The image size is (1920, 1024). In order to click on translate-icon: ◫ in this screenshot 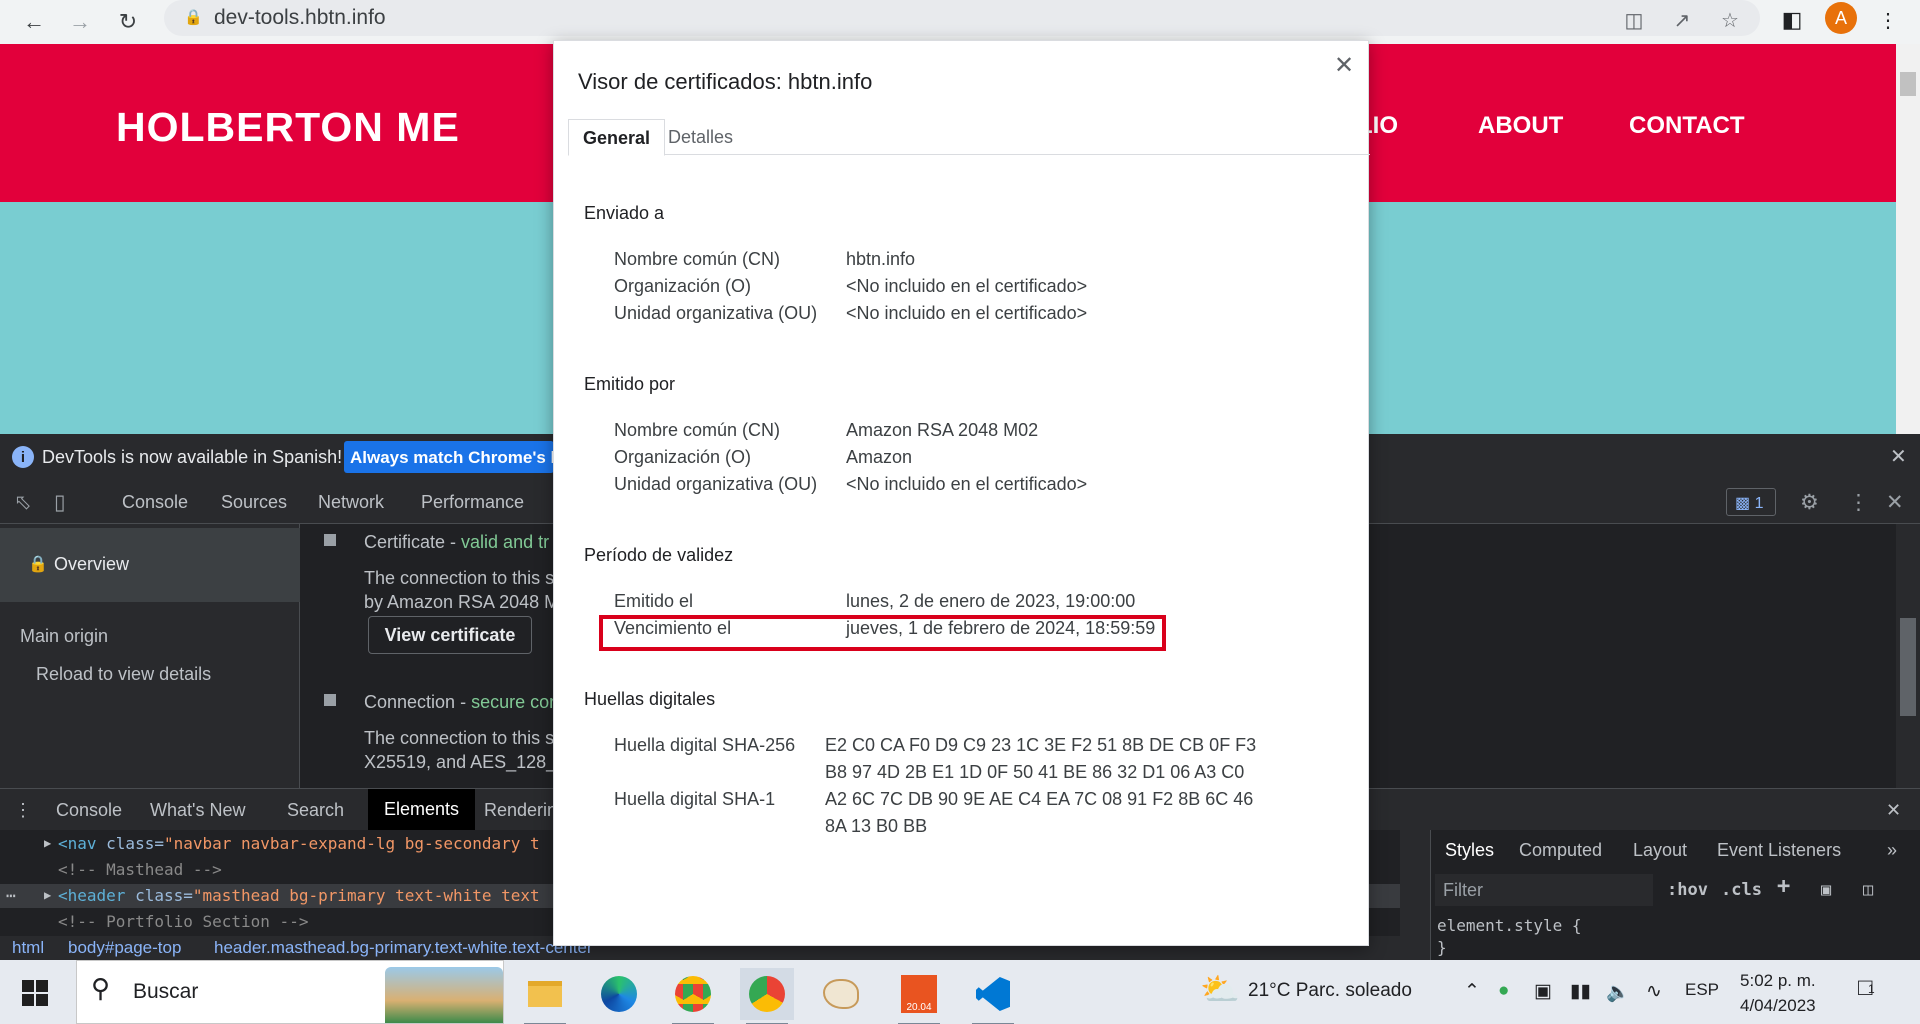, I will do `click(1634, 20)`.